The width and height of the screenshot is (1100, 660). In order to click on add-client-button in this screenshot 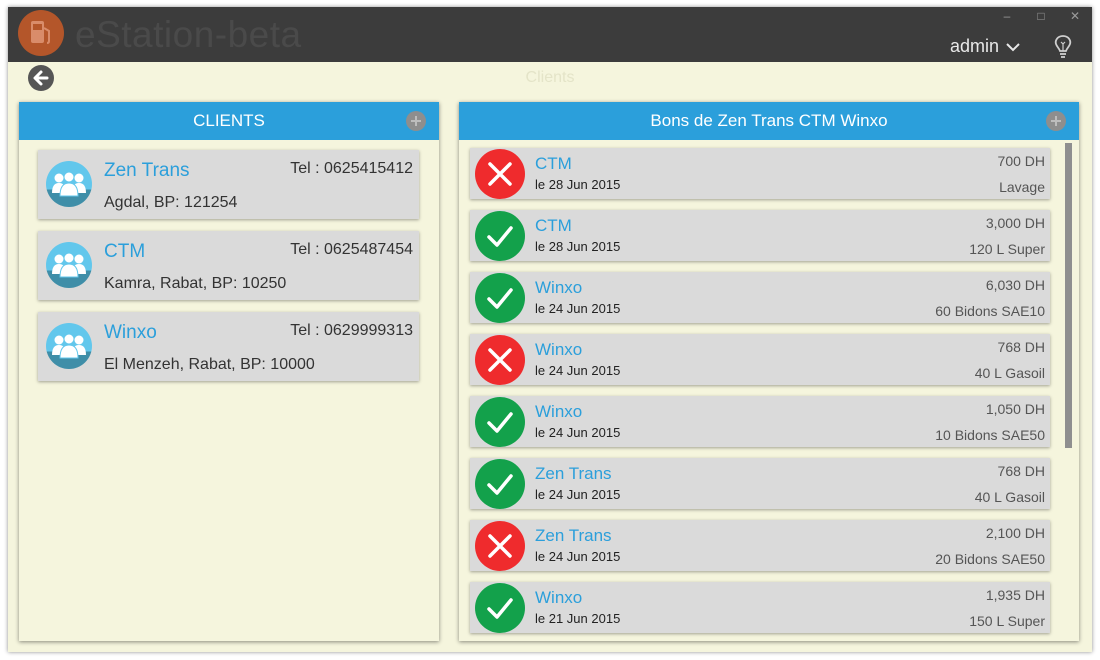, I will do `click(416, 121)`.